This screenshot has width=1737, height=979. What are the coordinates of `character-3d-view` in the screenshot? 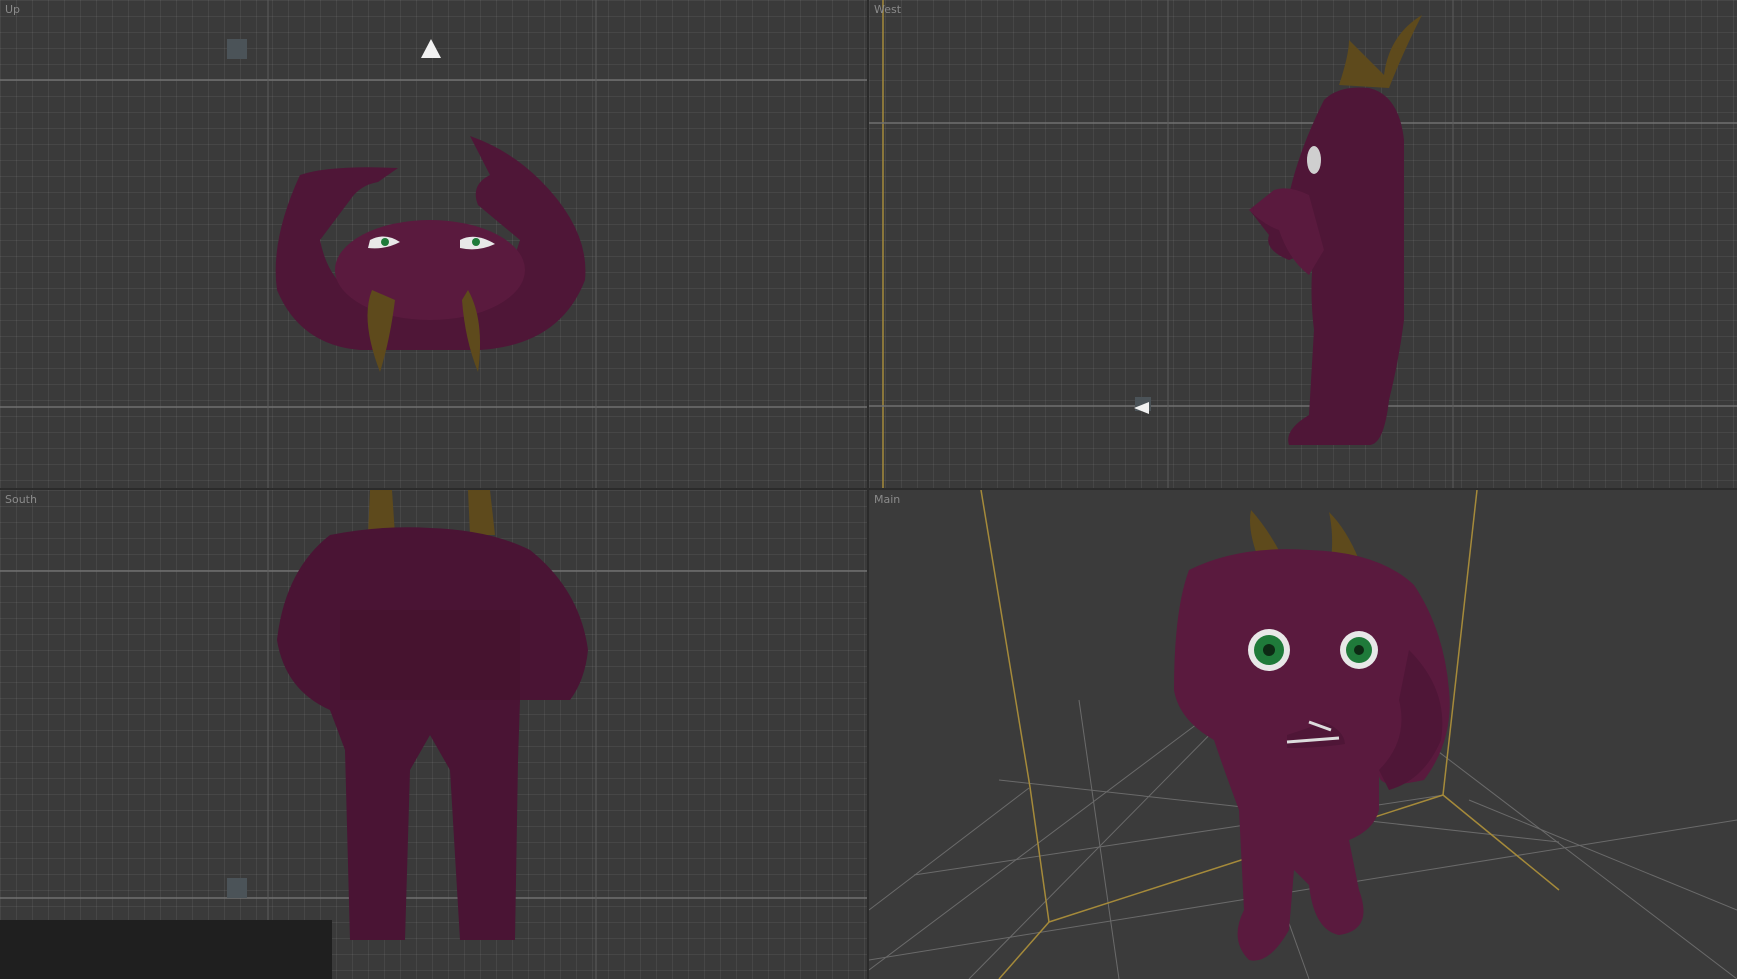 It's located at (1312, 735).